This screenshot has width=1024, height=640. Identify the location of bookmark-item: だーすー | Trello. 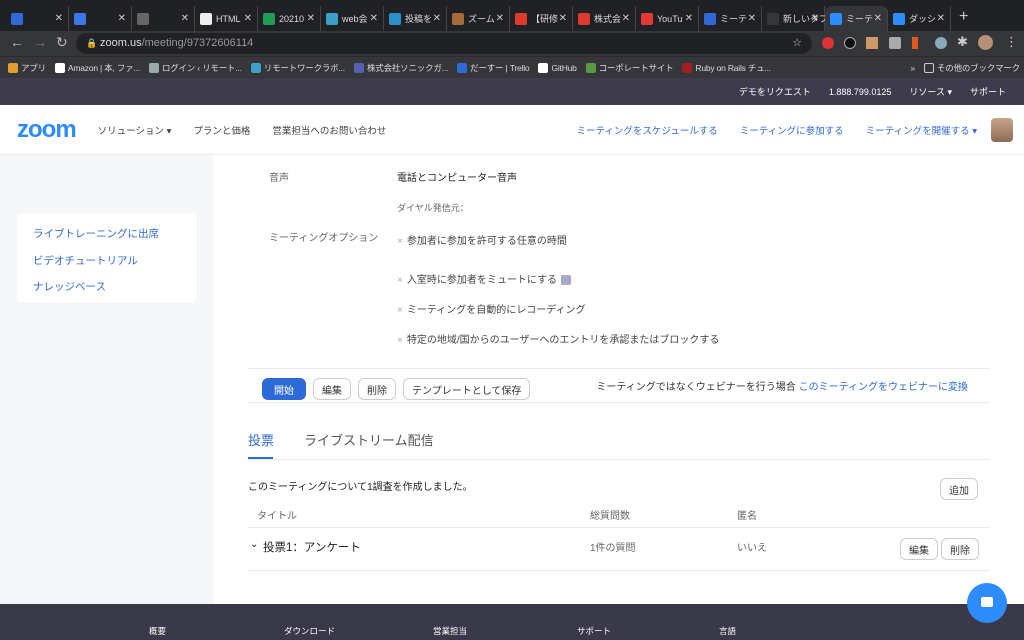
(493, 68).